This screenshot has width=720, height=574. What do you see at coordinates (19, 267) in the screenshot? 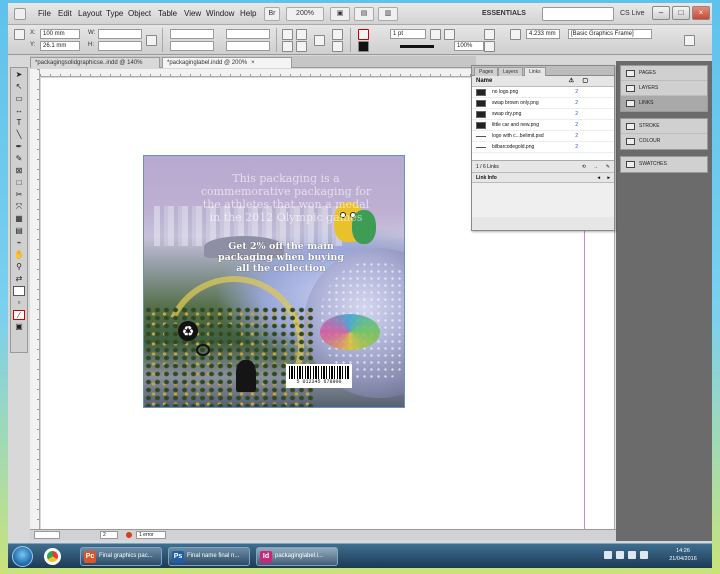
I see `zoom-tool-icon: ⚲` at bounding box center [19, 267].